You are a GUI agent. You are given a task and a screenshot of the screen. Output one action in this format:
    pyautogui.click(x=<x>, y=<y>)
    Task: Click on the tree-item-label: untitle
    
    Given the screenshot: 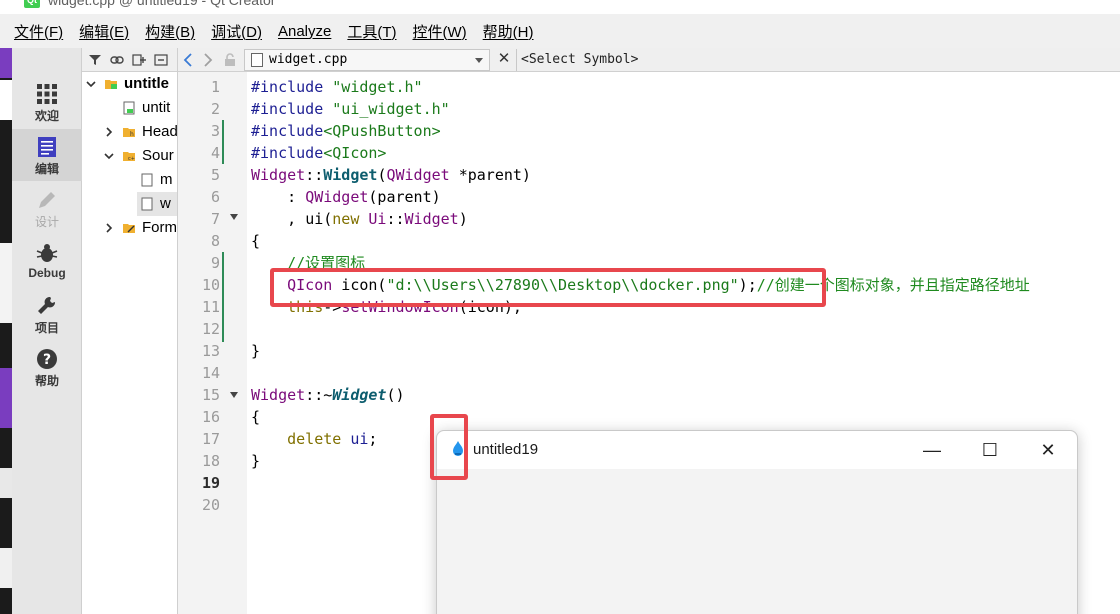 What is the action you would take?
    pyautogui.click(x=146, y=83)
    